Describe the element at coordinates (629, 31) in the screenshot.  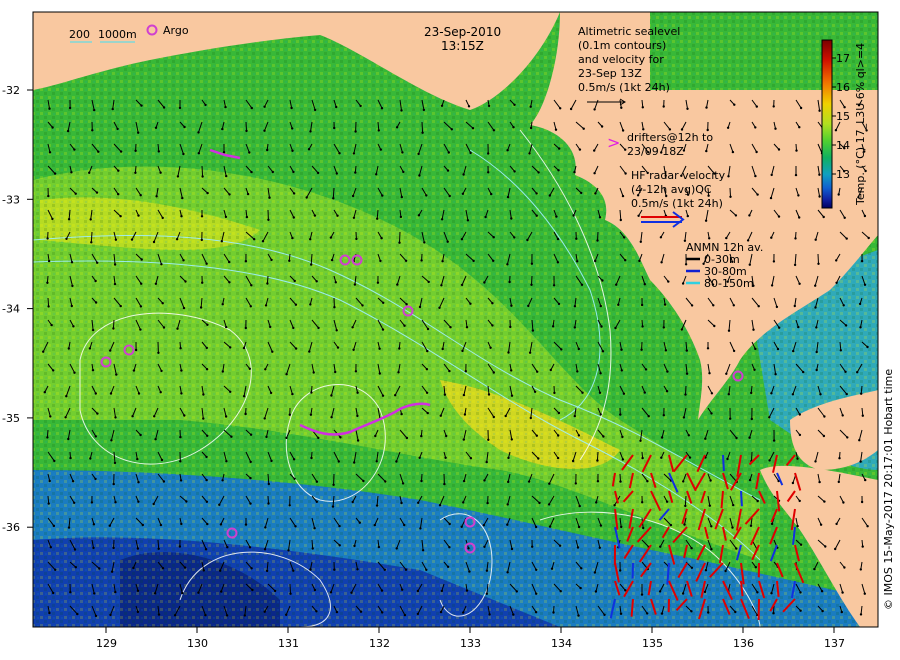
I see `altimetry-legend-line: Altimetric sealevel` at that location.